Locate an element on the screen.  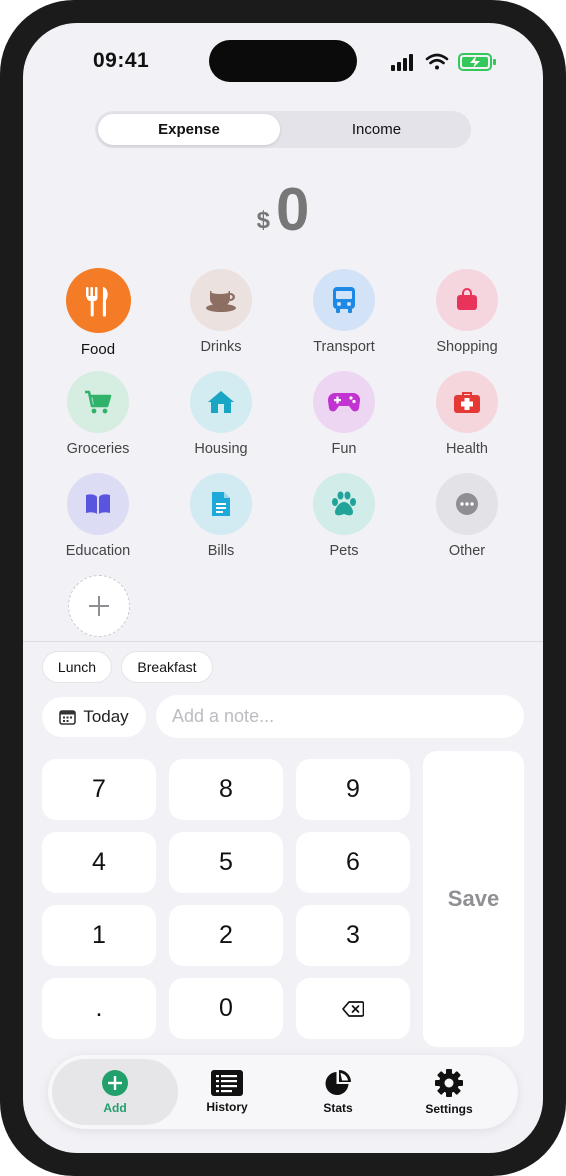
signal-icon is located at coordinates (402, 62).